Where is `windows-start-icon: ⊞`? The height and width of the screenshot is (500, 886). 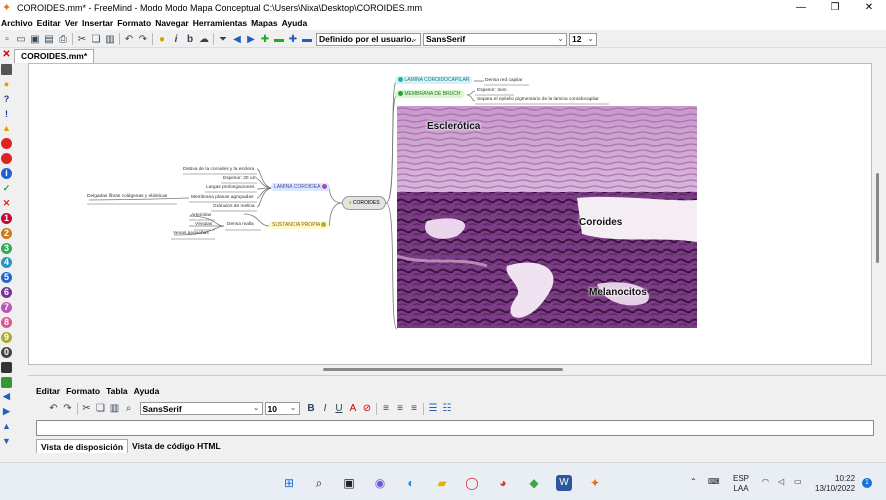
windows-start-icon: ⊞ is located at coordinates (289, 483).